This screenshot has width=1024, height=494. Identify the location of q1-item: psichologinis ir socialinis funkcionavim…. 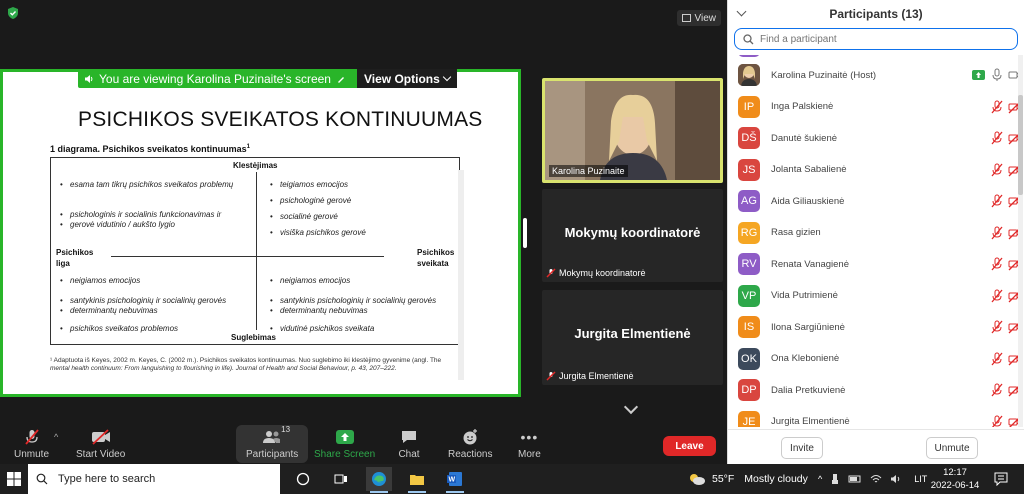
(140, 215).